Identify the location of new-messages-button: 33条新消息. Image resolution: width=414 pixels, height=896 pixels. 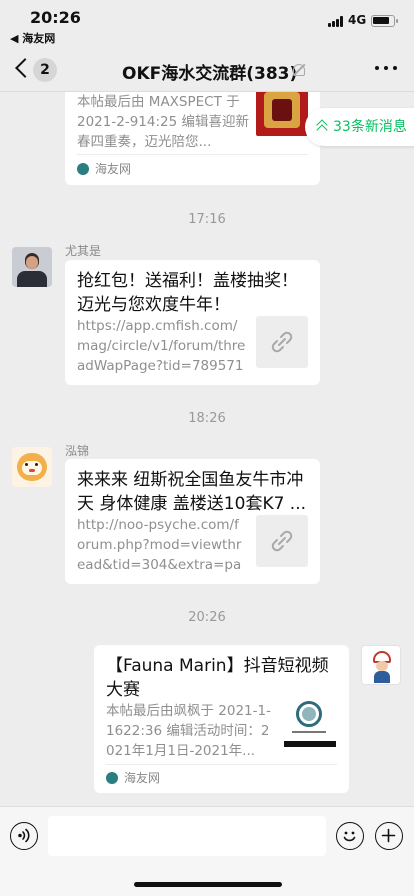
(359, 127).